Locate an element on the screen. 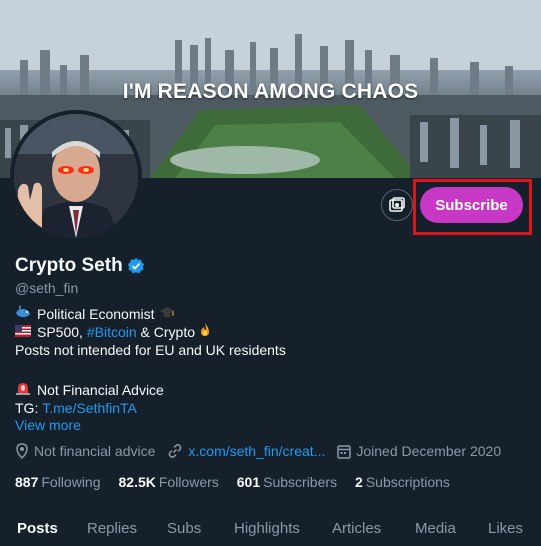 This screenshot has height=546, width=541. name-row: Crypto Seth is located at coordinates (80, 266).